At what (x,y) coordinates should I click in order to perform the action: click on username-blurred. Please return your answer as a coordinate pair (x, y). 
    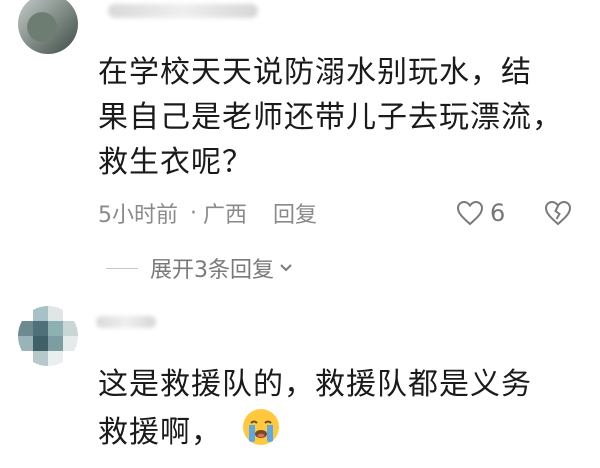
    Looking at the image, I should click on (126, 322).